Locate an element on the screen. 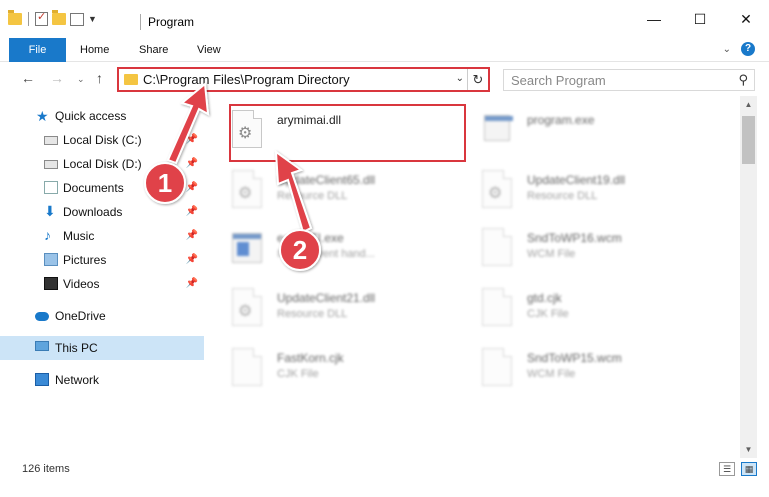  scroll-thumb is located at coordinates (748, 140).